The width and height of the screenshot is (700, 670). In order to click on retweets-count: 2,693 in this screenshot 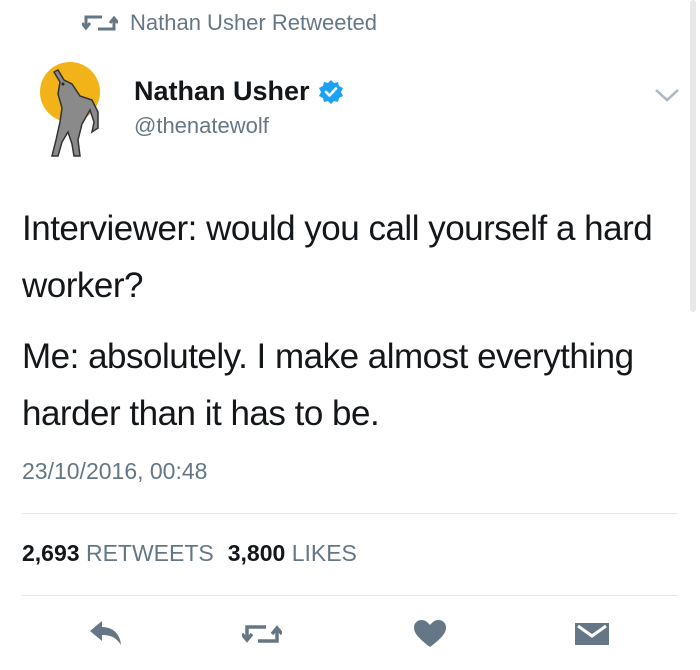, I will do `click(51, 553)`.